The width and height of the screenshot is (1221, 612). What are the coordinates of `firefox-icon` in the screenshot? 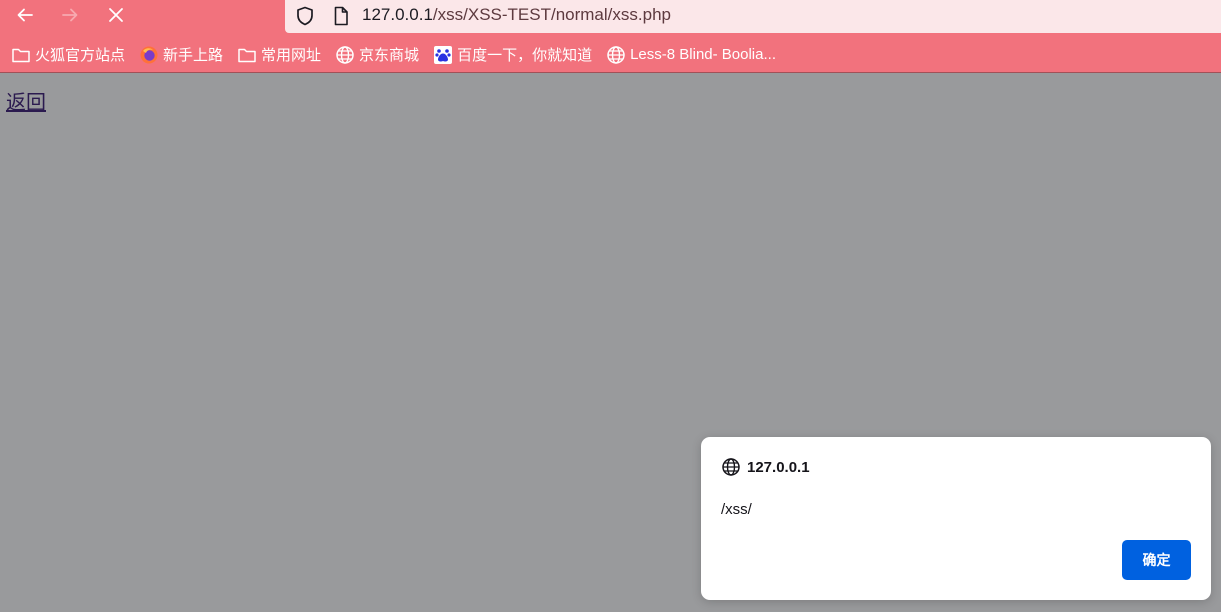 It's located at (149, 55).